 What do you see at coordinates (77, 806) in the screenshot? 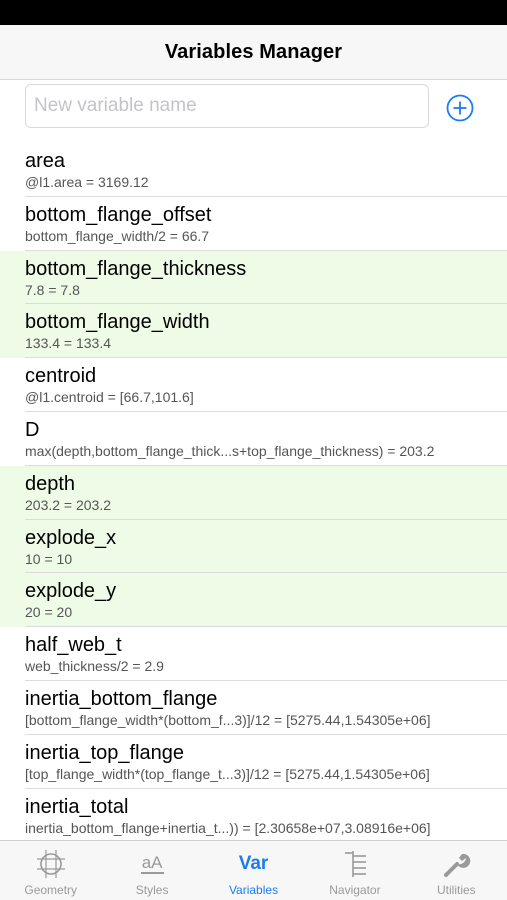
I see `variable-name: inertia_total` at bounding box center [77, 806].